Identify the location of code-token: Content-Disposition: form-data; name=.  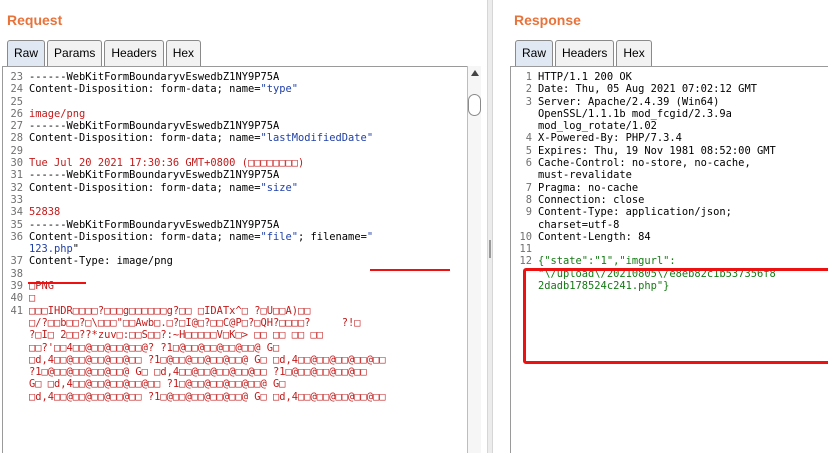
(145, 187).